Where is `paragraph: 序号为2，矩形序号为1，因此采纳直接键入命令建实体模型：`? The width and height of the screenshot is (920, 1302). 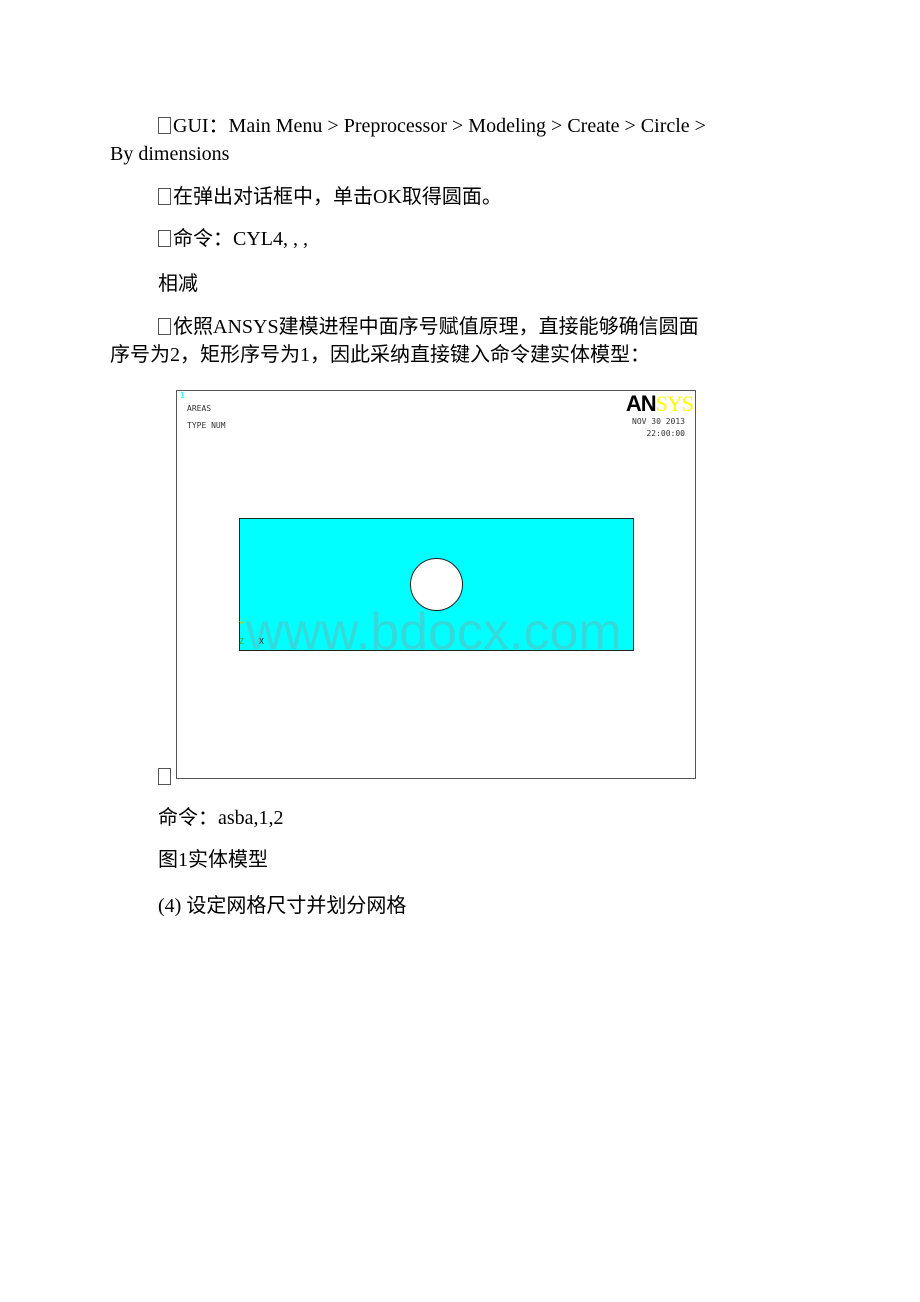
paragraph: 序号为2，矩形序号为1，因此采纳直接键入命令建实体模型： is located at coordinates (380, 355).